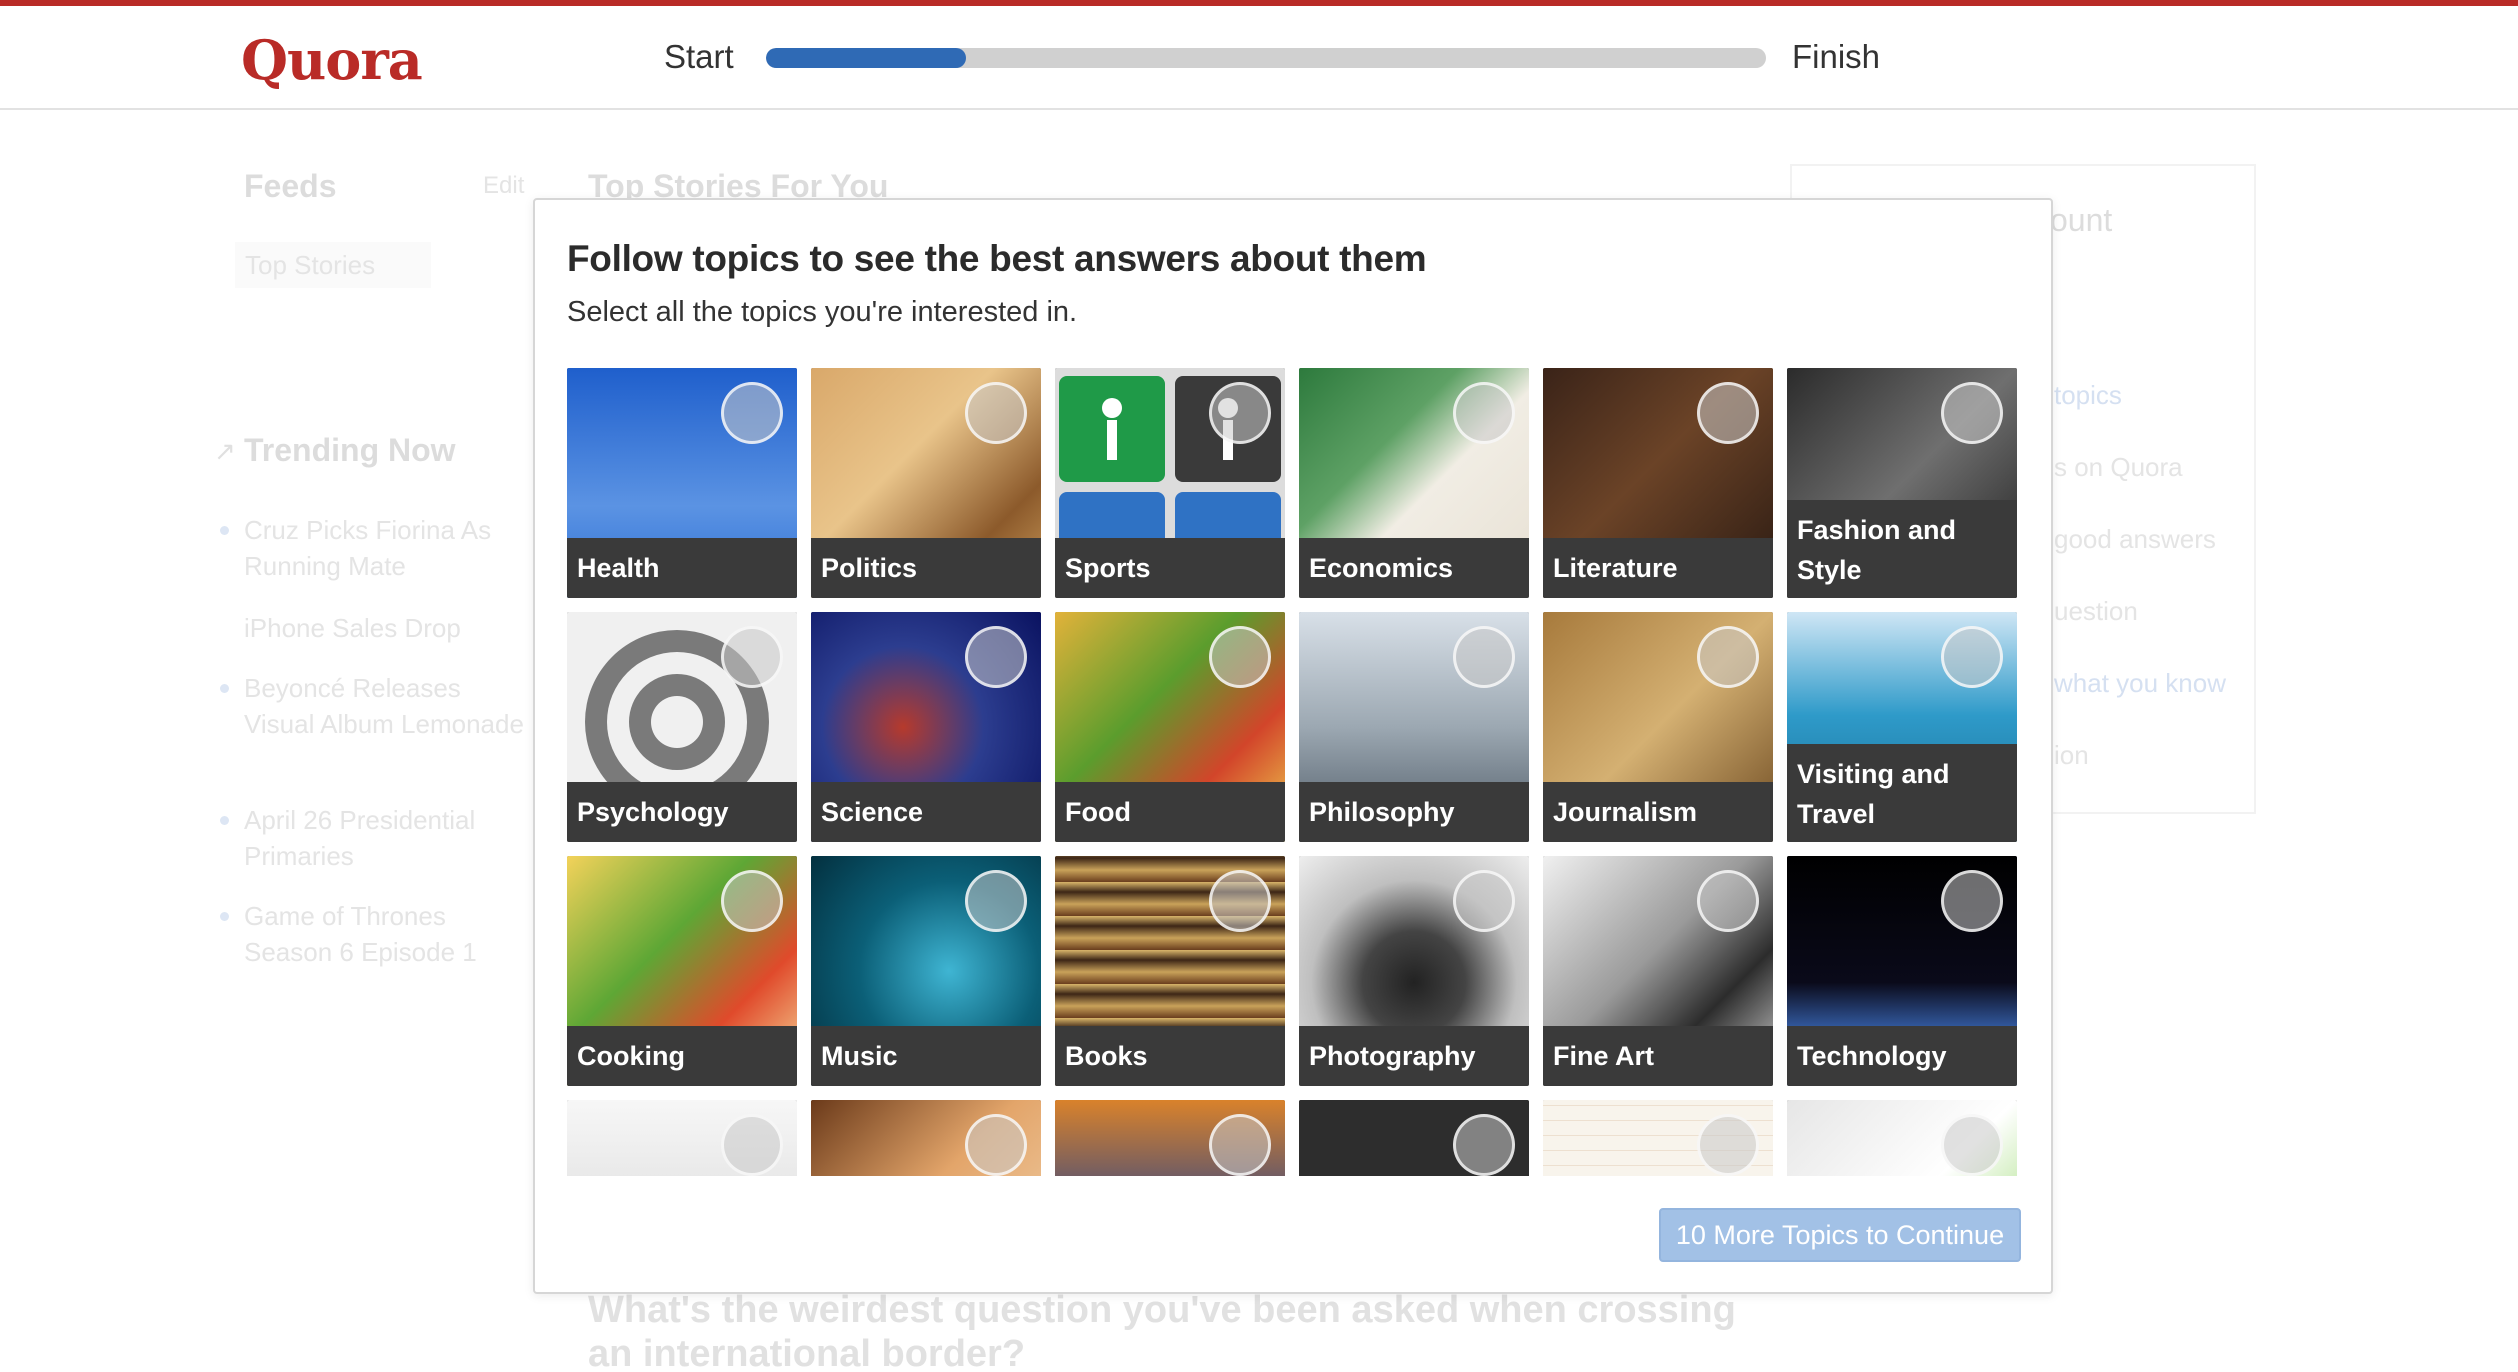 The image size is (2518, 1372). What do you see at coordinates (1170, 727) in the screenshot?
I see `topic-tile-food: Food` at bounding box center [1170, 727].